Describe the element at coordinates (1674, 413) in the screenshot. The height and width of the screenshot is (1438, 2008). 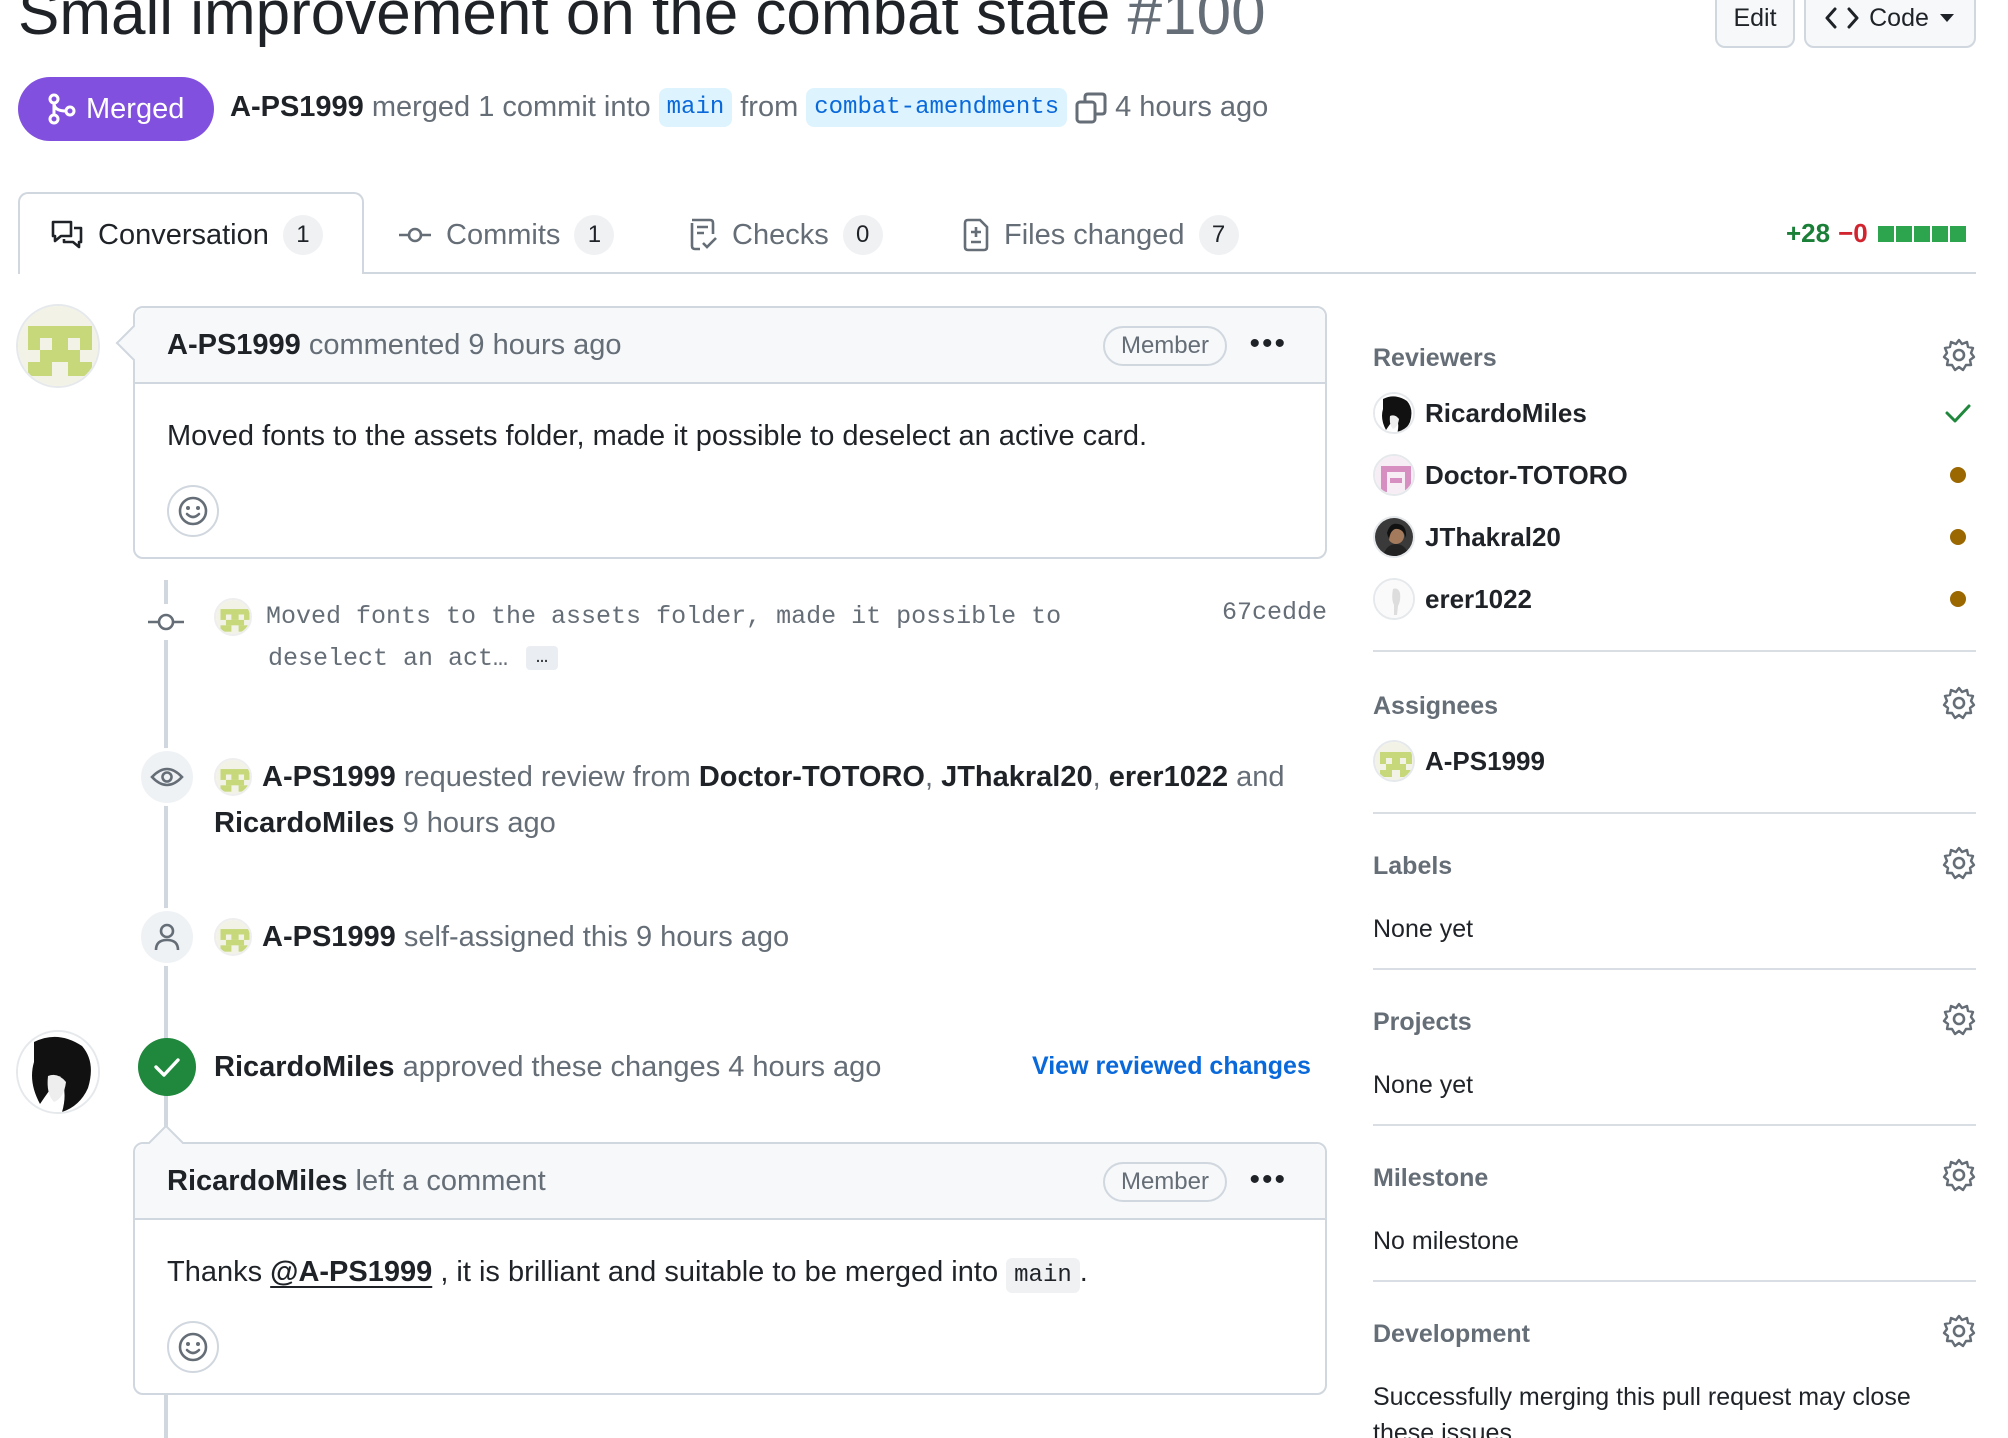
I see `reviewer-row: RicardoMiles` at that location.